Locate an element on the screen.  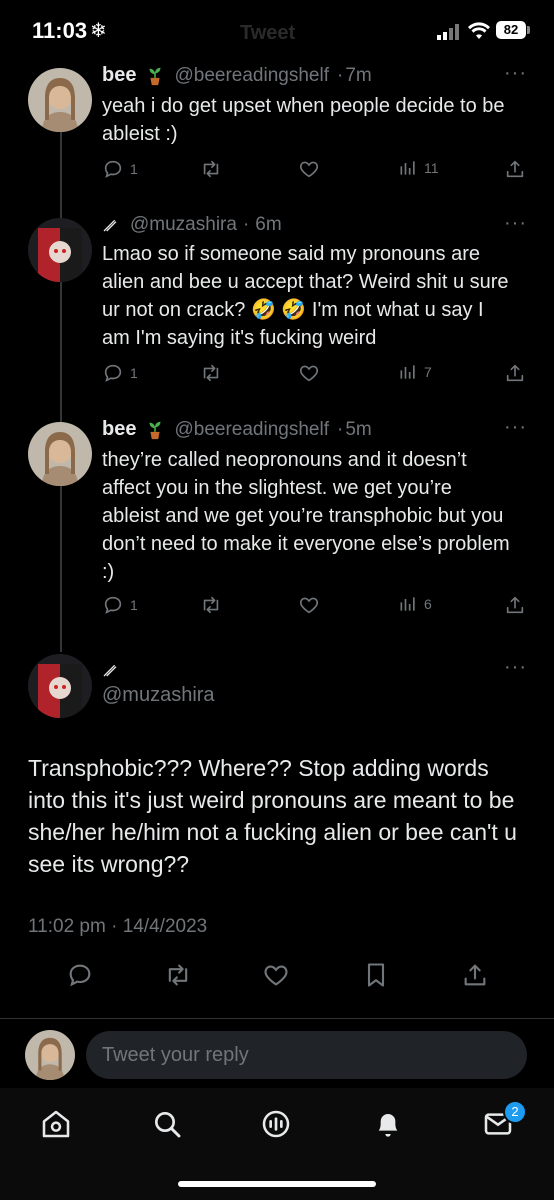
status-time: 11:03 is located at coordinates (60, 30).